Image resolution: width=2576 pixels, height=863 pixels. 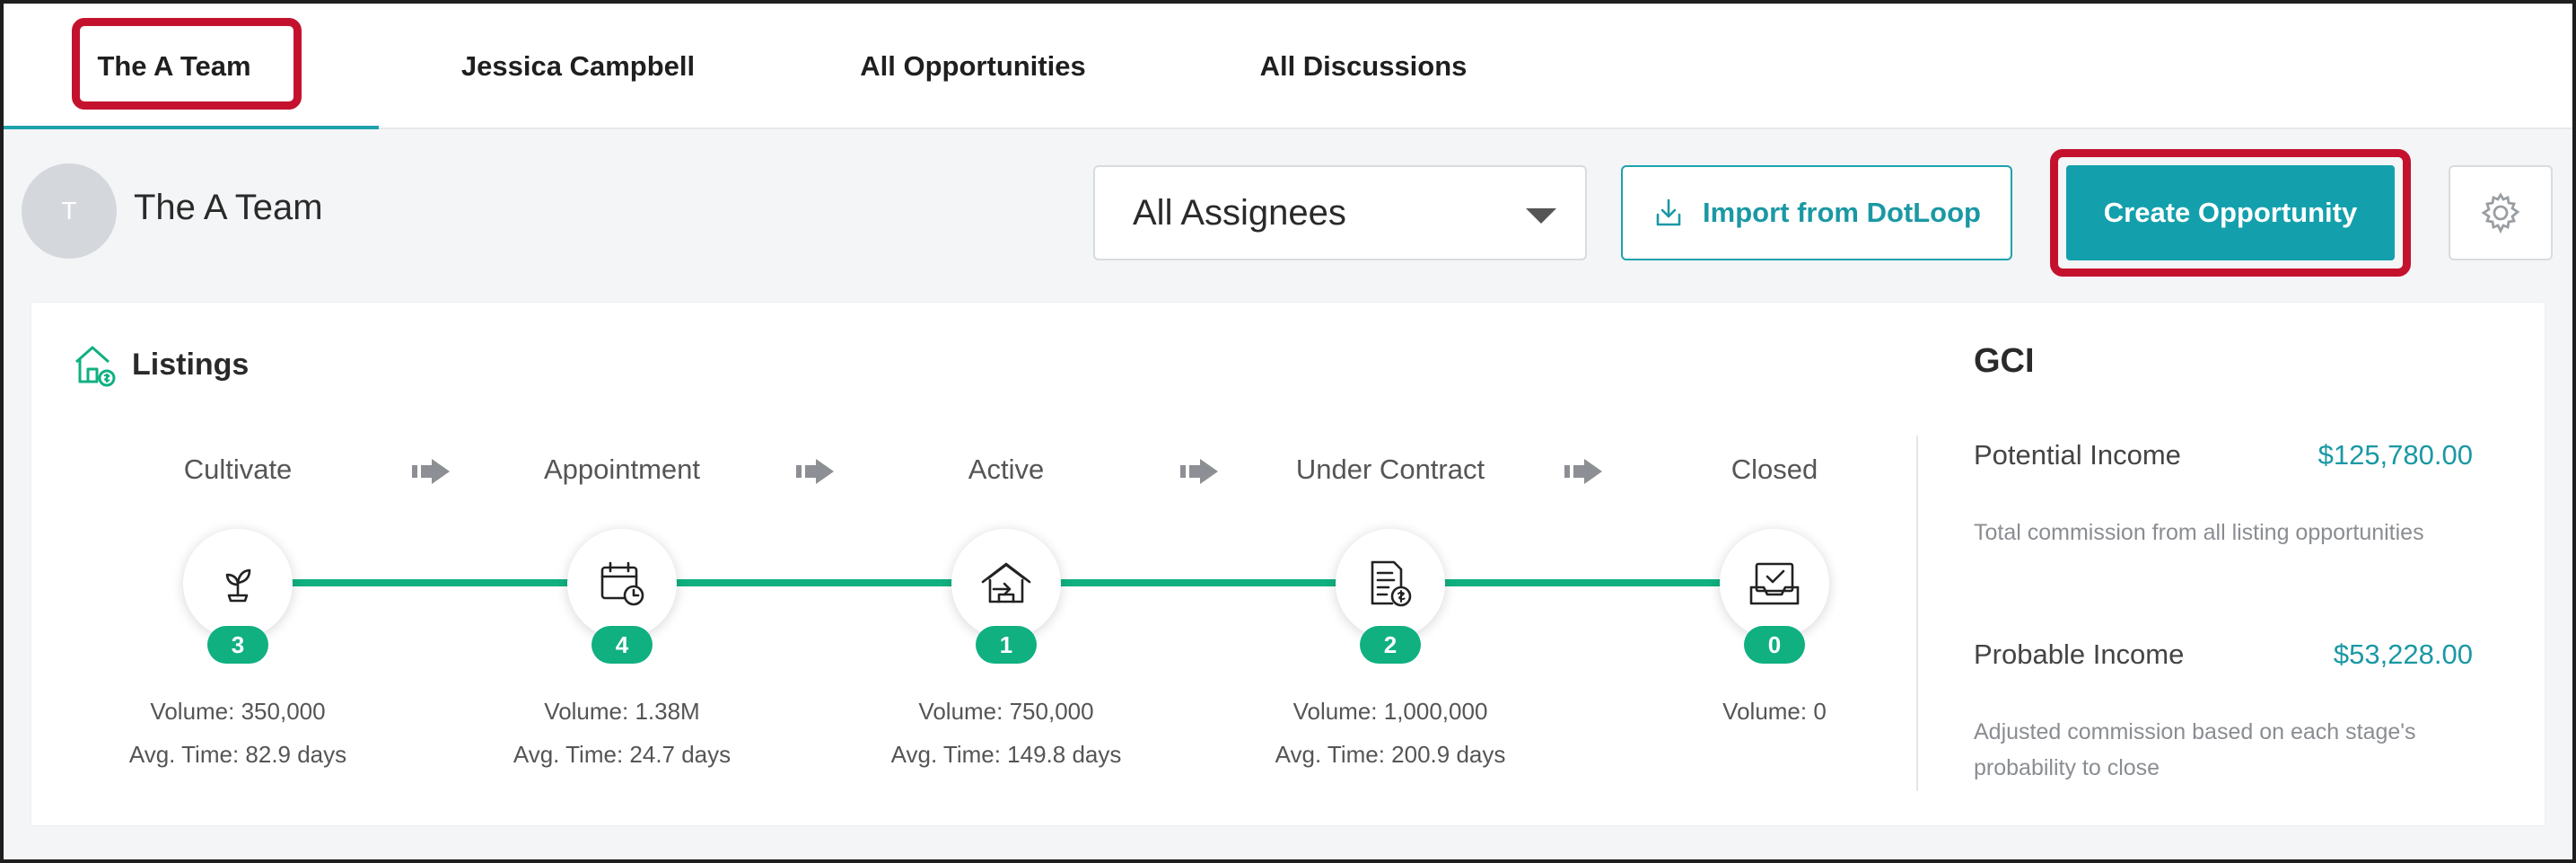 I want to click on stage-count-badge: 3, so click(x=237, y=645).